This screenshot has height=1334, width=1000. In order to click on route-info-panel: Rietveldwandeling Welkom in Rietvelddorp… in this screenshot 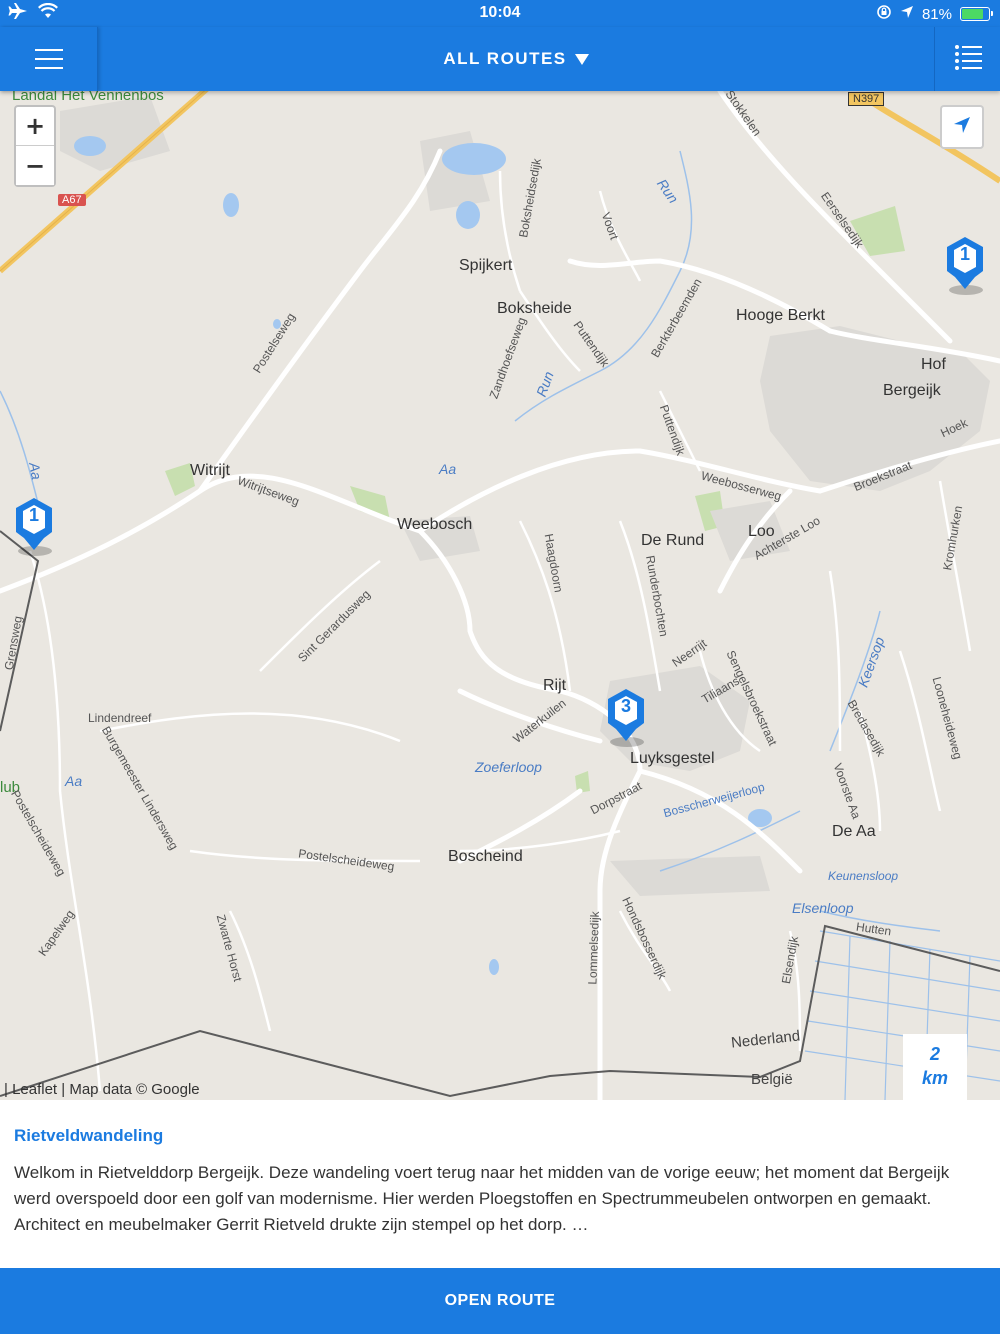, I will do `click(500, 1184)`.